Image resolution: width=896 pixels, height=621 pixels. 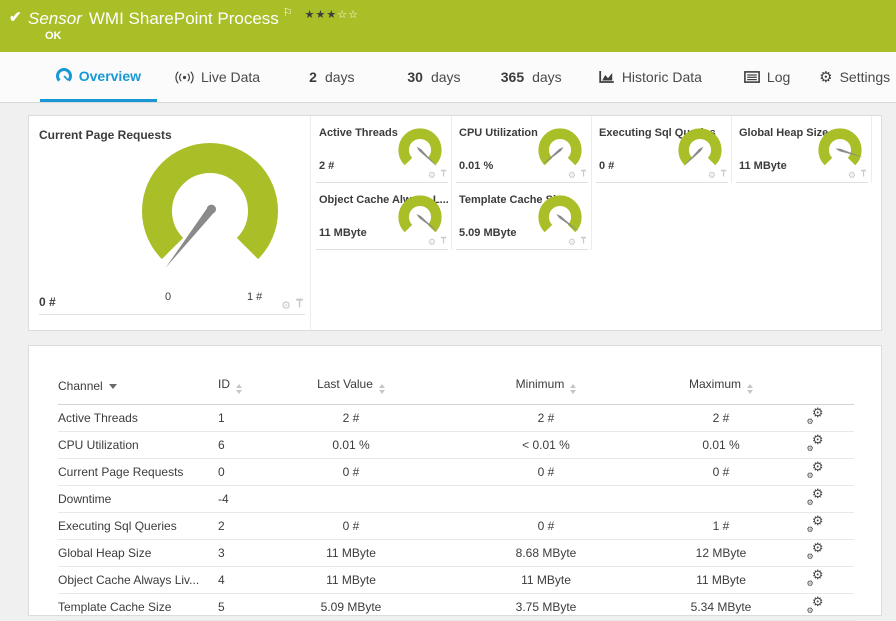 What do you see at coordinates (63, 75) in the screenshot?
I see `gauge-icon` at bounding box center [63, 75].